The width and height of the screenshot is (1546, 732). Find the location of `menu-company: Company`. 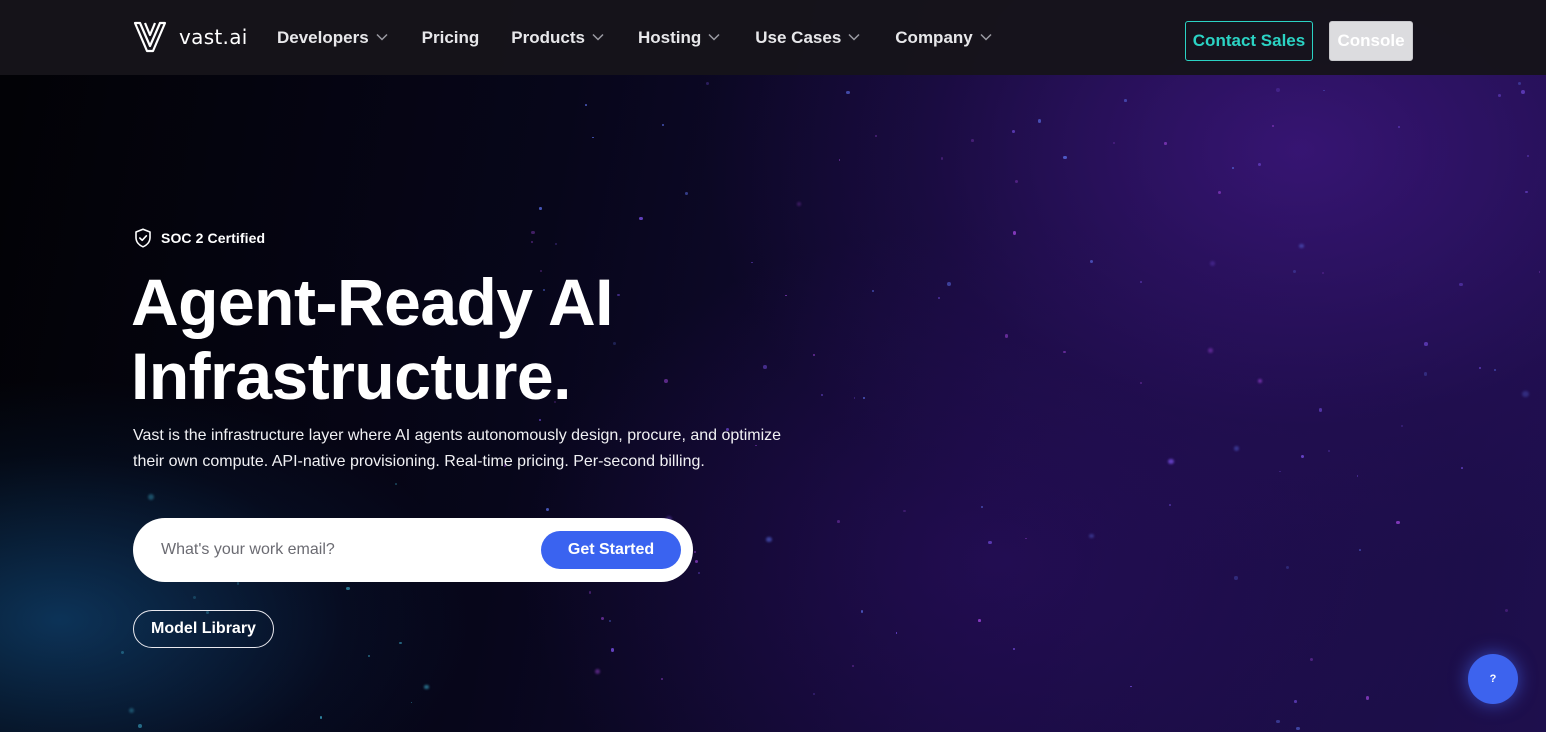

menu-company: Company is located at coordinates (943, 37).